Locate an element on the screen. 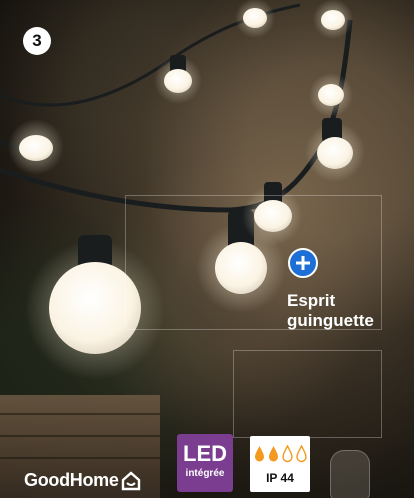 Image resolution: width=414 pixels, height=498 pixels. brand-name: GoodHome is located at coordinates (71, 480).